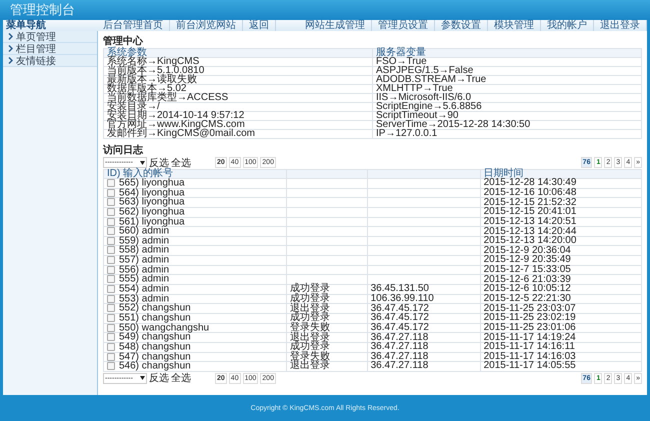 Image resolution: width=650 pixels, height=421 pixels. What do you see at coordinates (561, 337) in the screenshot?
I see `table-cell: 2015-11-17 14:19:24` at bounding box center [561, 337].